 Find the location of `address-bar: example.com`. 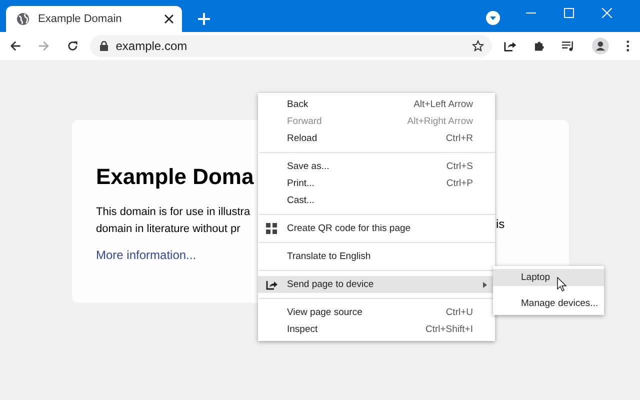

address-bar: example.com is located at coordinates (291, 46).